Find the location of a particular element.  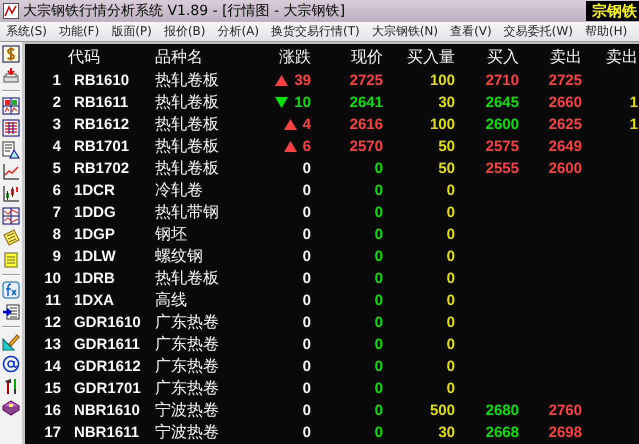

bid-price: 2645 is located at coordinates (502, 102).